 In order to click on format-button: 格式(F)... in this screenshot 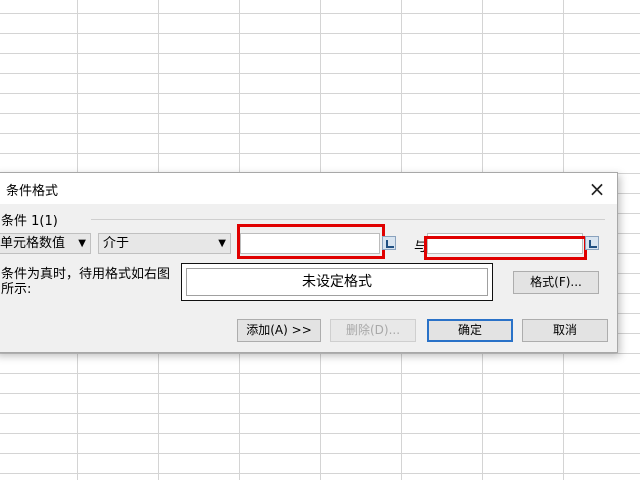, I will do `click(556, 282)`.